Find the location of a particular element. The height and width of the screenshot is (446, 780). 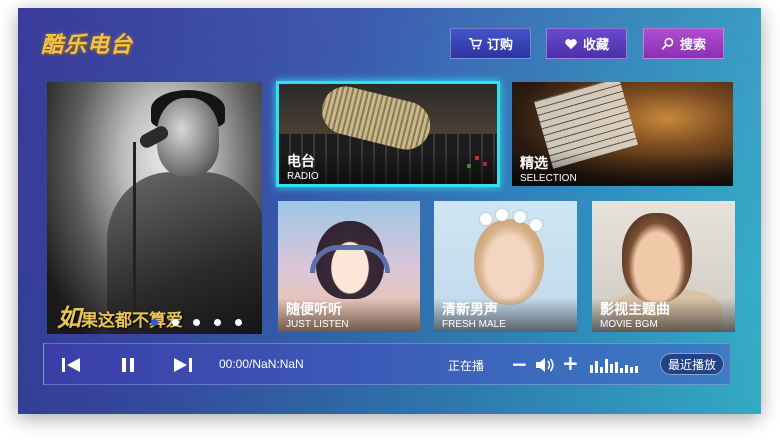

tile-title: 清新男声 is located at coordinates (470, 310).